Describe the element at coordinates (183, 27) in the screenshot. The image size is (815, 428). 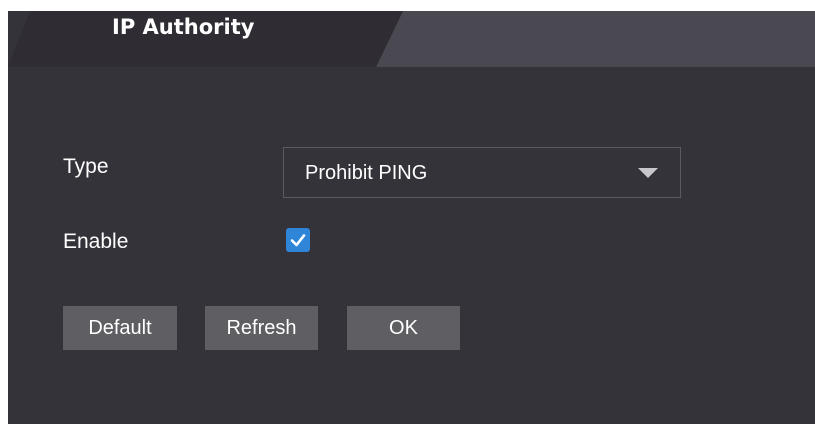
I see `tab-ip-authority: IP Authority` at that location.